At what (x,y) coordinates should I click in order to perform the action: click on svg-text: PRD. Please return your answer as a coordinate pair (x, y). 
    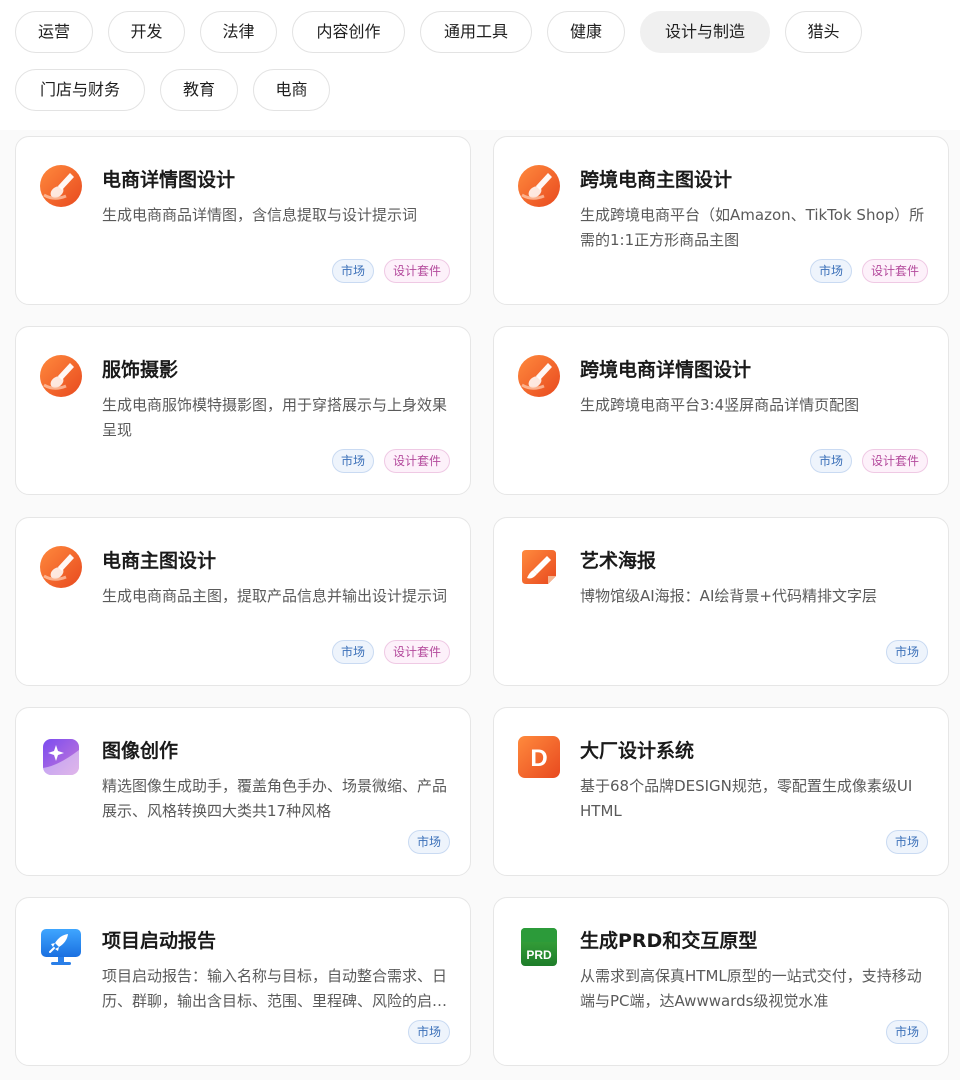
    Looking at the image, I should click on (539, 955).